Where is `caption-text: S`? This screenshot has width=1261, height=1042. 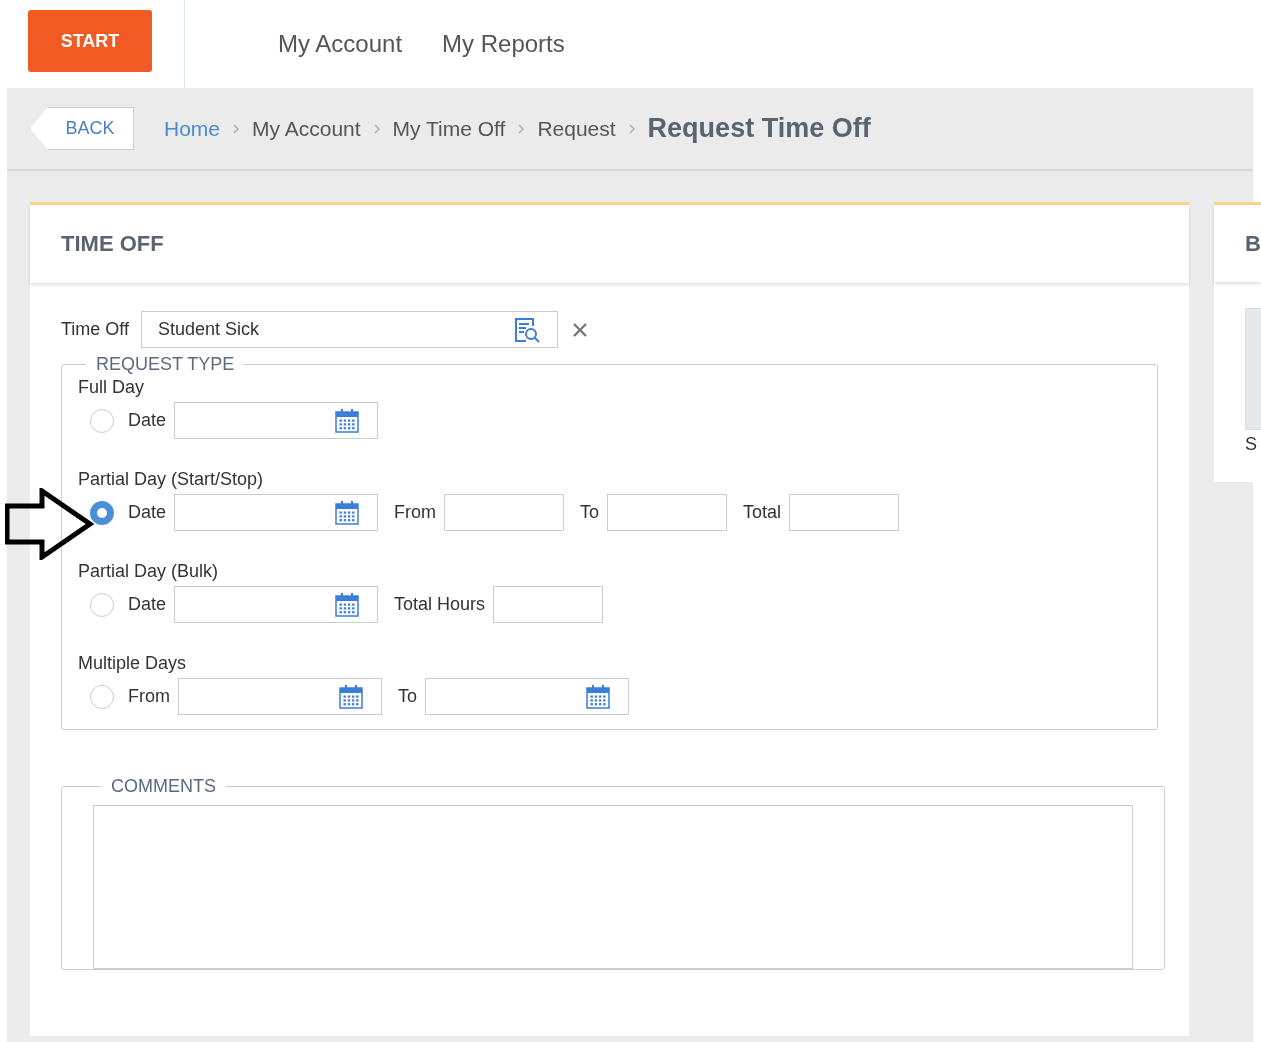
caption-text: S is located at coordinates (1251, 444).